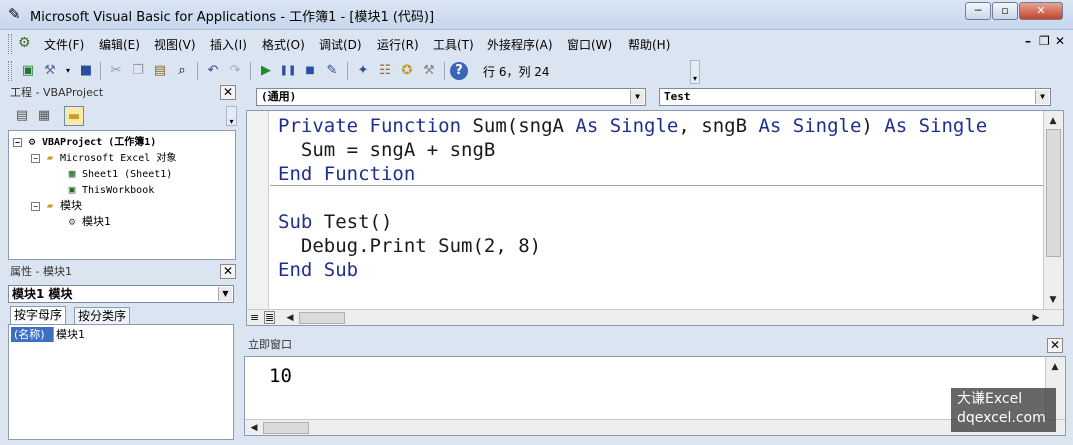  Describe the element at coordinates (429, 71) in the screenshot. I see `toolbox-icon: ⚒` at that location.